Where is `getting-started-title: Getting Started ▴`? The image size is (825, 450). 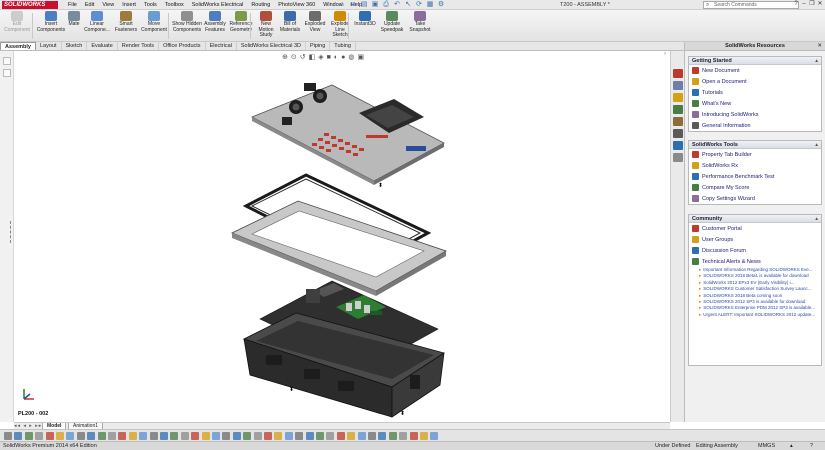 getting-started-title: Getting Started ▴ is located at coordinates (755, 61).